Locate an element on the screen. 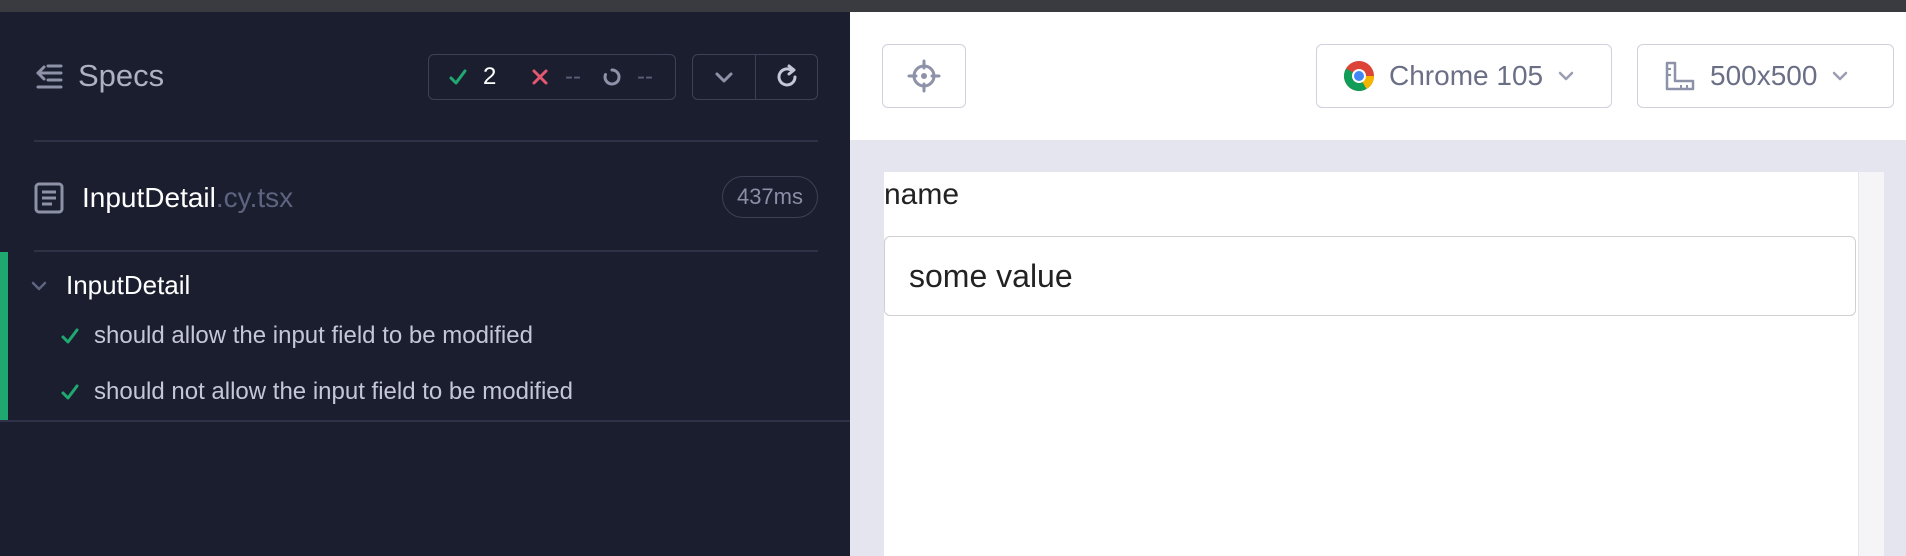  refresh-icon is located at coordinates (786, 75).